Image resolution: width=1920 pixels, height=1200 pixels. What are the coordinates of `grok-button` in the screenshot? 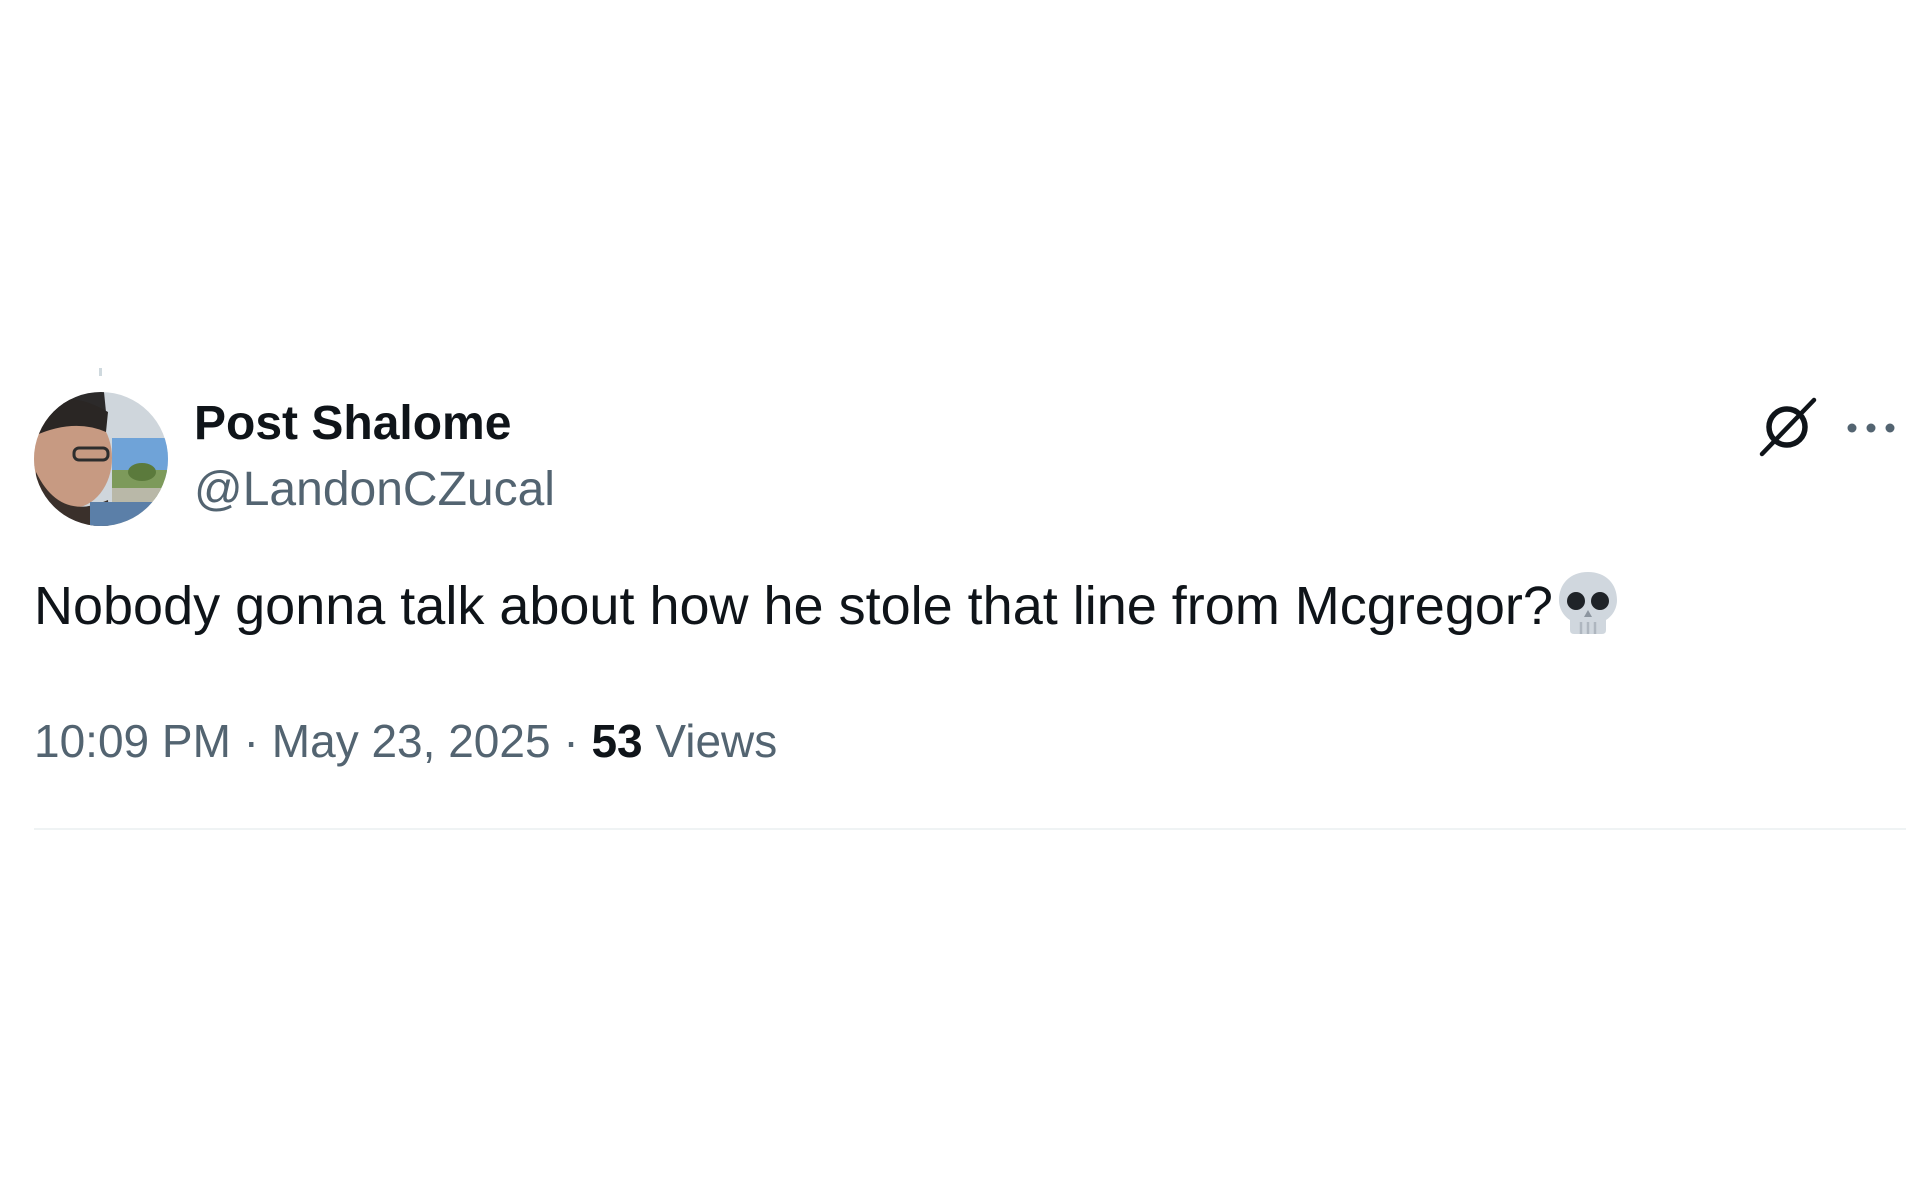 It's located at (1787, 427).